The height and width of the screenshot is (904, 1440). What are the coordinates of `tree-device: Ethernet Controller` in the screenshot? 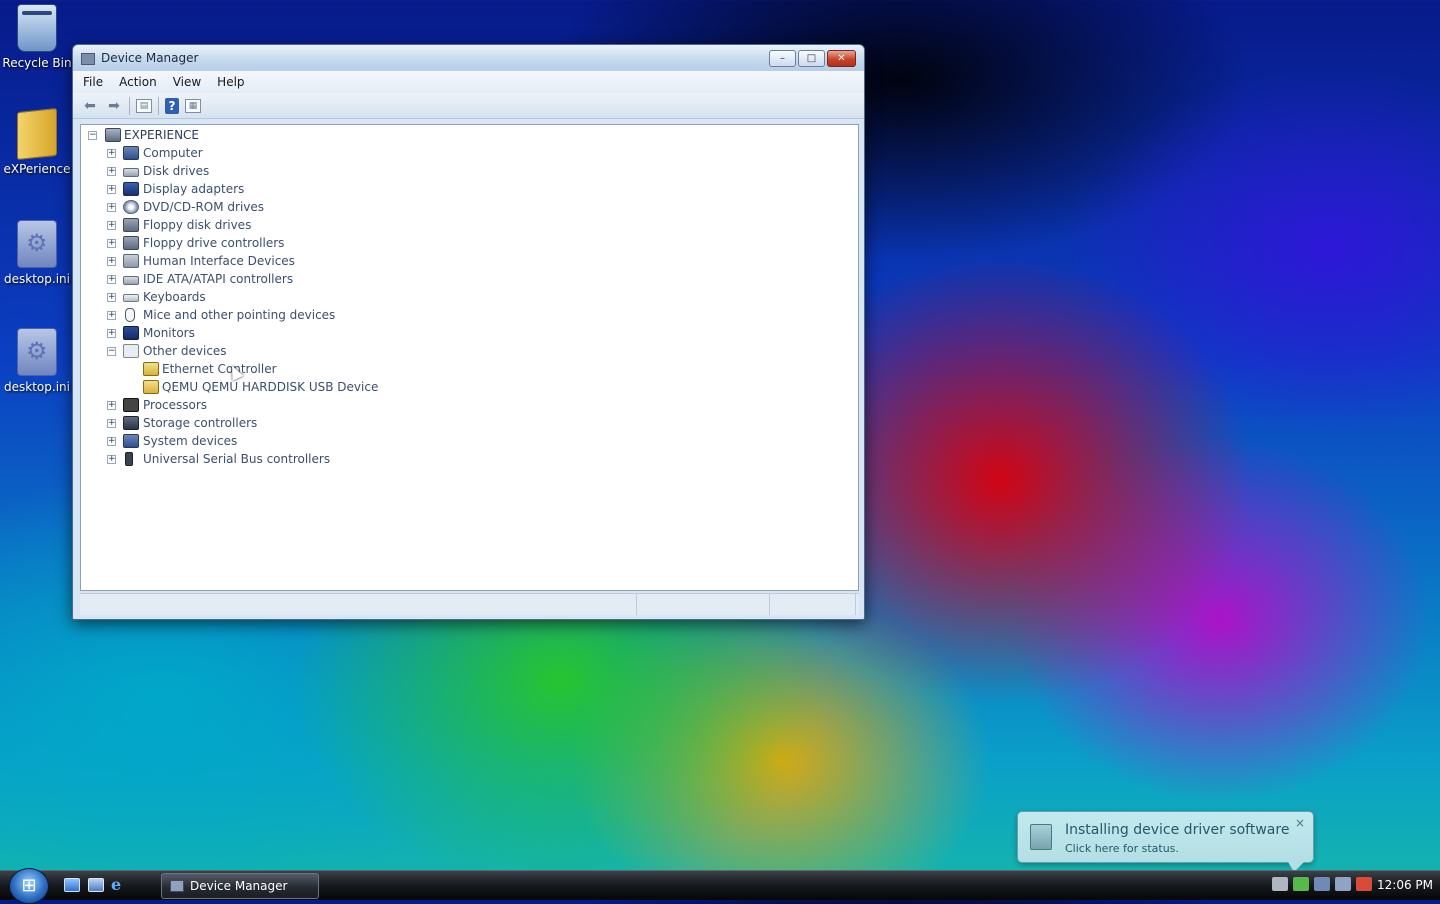 It's located at (469, 369).